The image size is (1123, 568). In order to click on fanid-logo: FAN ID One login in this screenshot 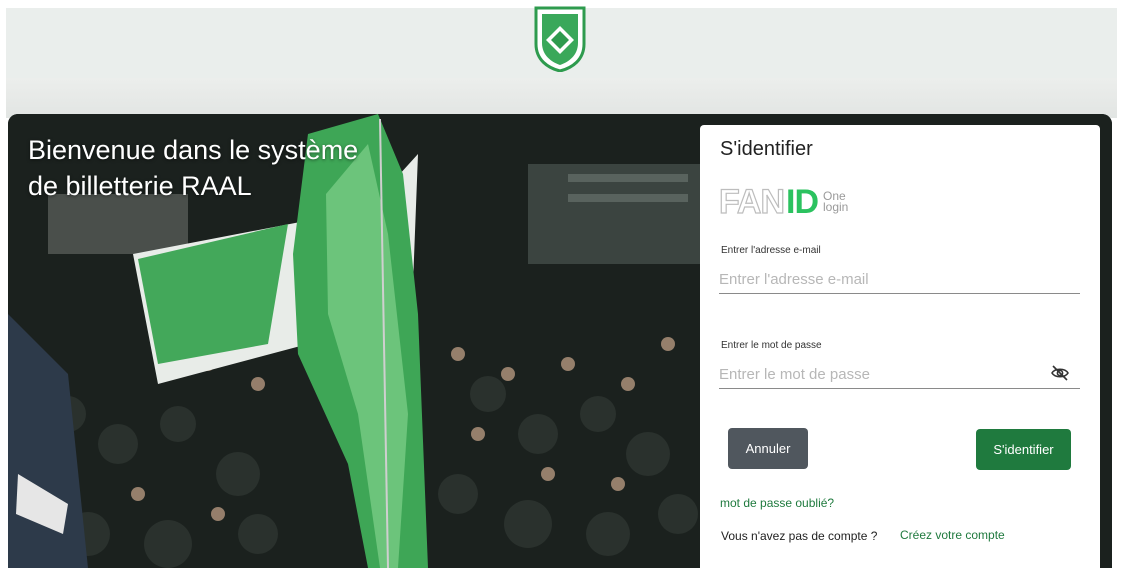, I will do `click(783, 201)`.